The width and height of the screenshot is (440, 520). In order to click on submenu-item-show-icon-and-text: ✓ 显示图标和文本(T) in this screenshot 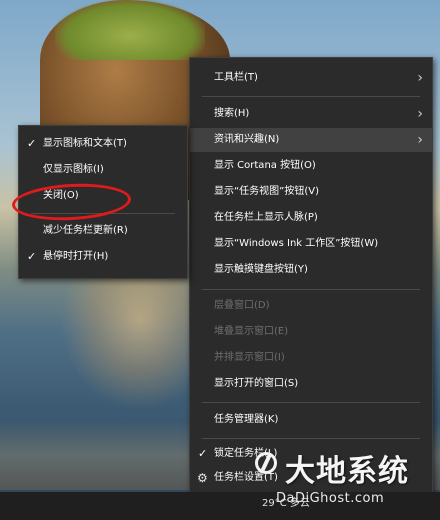, I will do `click(103, 144)`.